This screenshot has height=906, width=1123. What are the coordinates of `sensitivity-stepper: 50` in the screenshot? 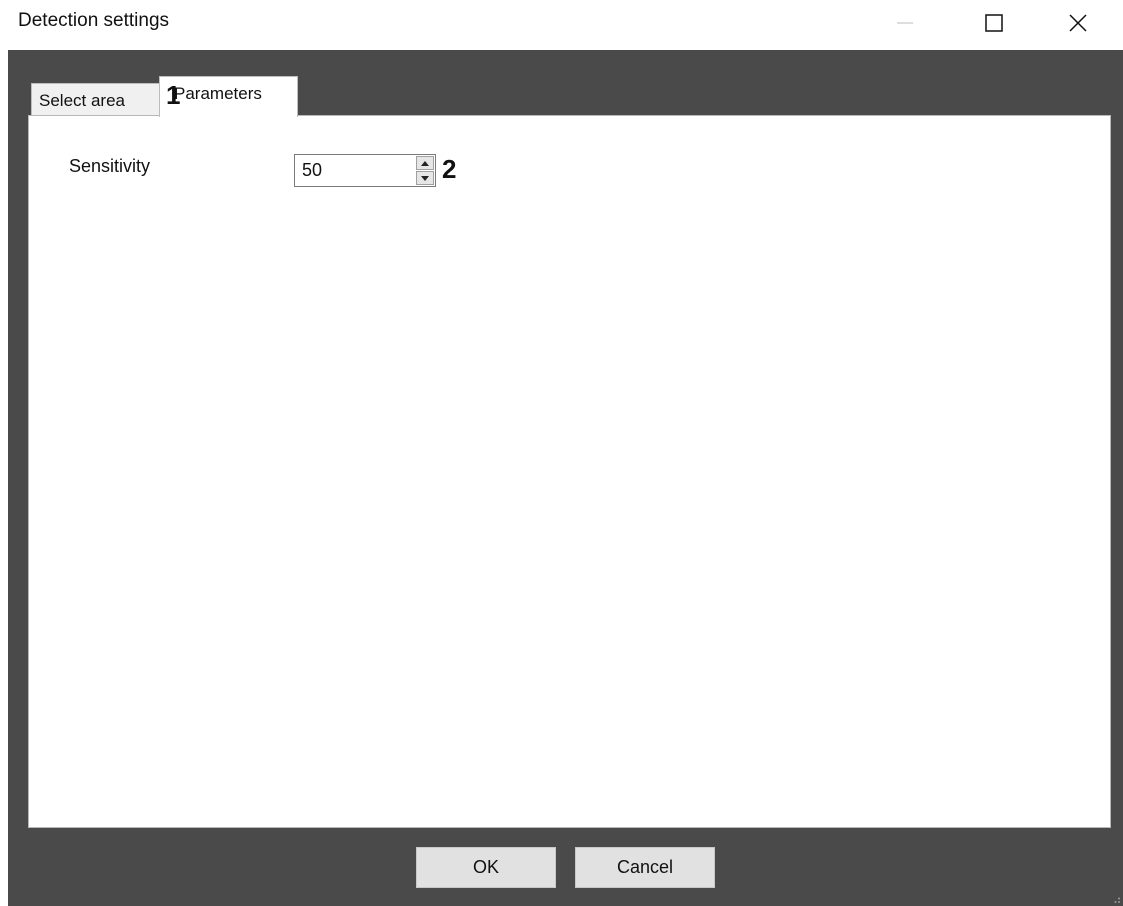 It's located at (365, 170).